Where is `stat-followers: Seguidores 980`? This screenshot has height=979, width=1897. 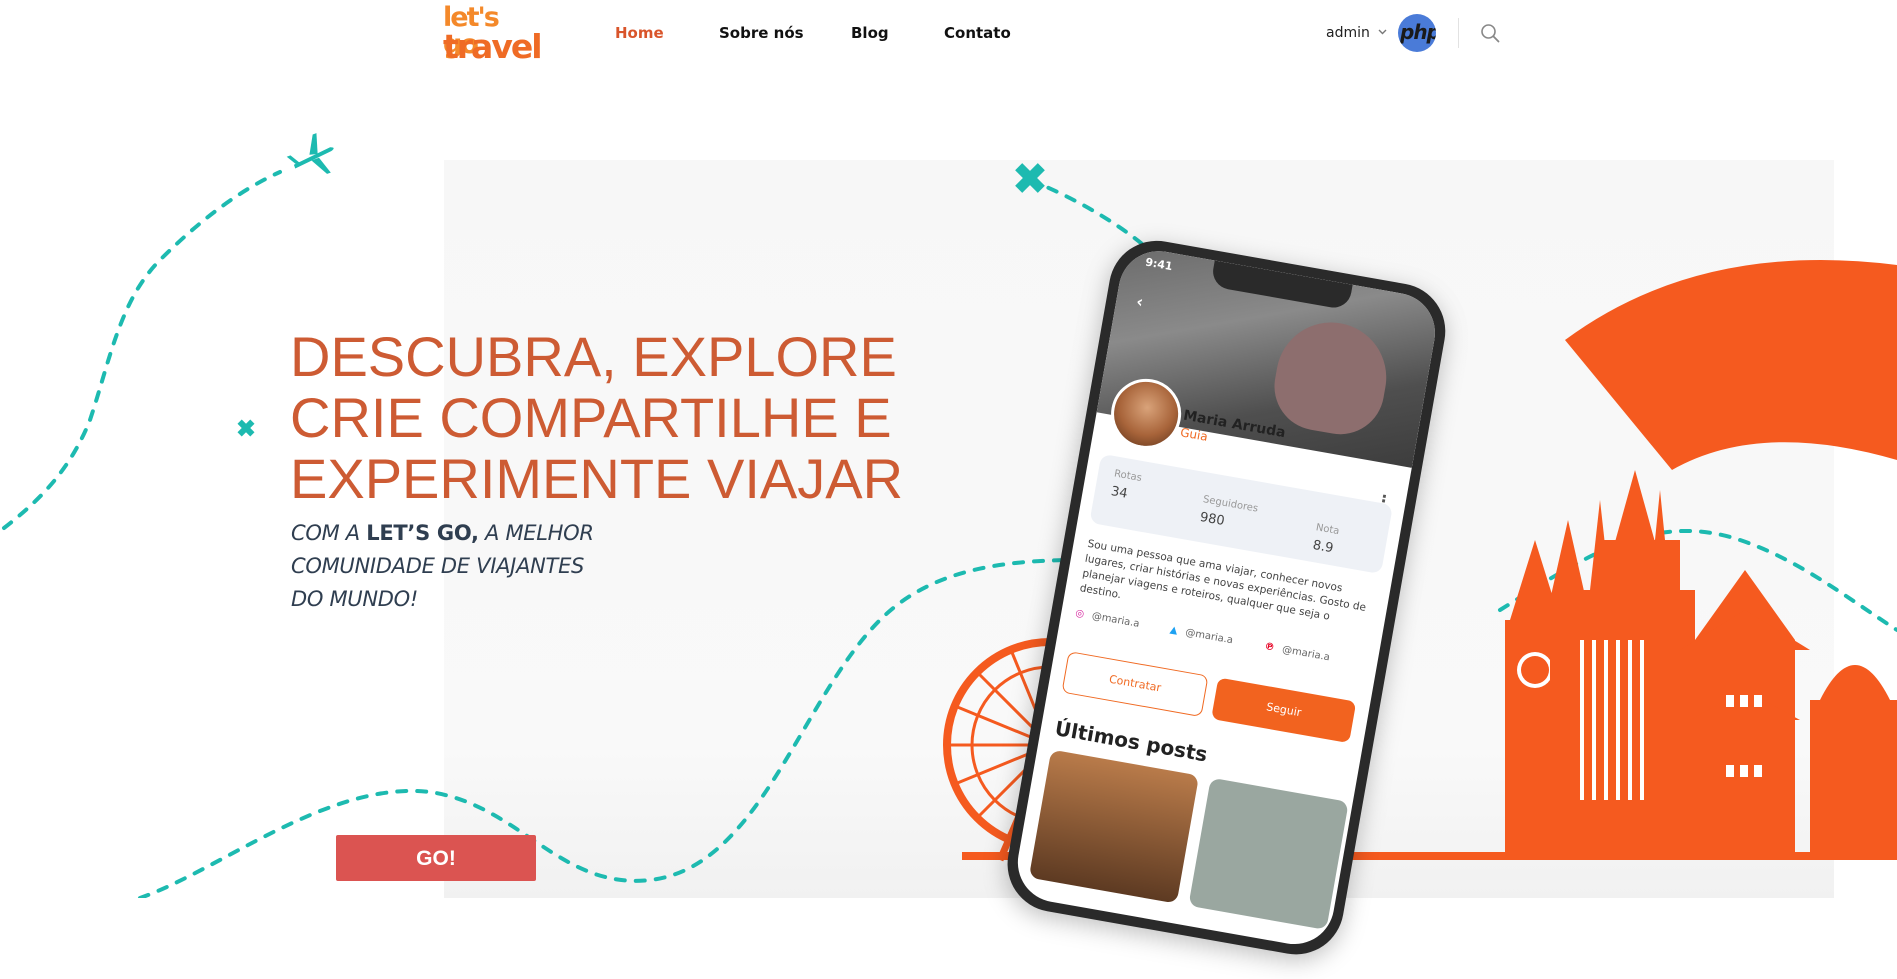 stat-followers: Seguidores 980 is located at coordinates (1245, 517).